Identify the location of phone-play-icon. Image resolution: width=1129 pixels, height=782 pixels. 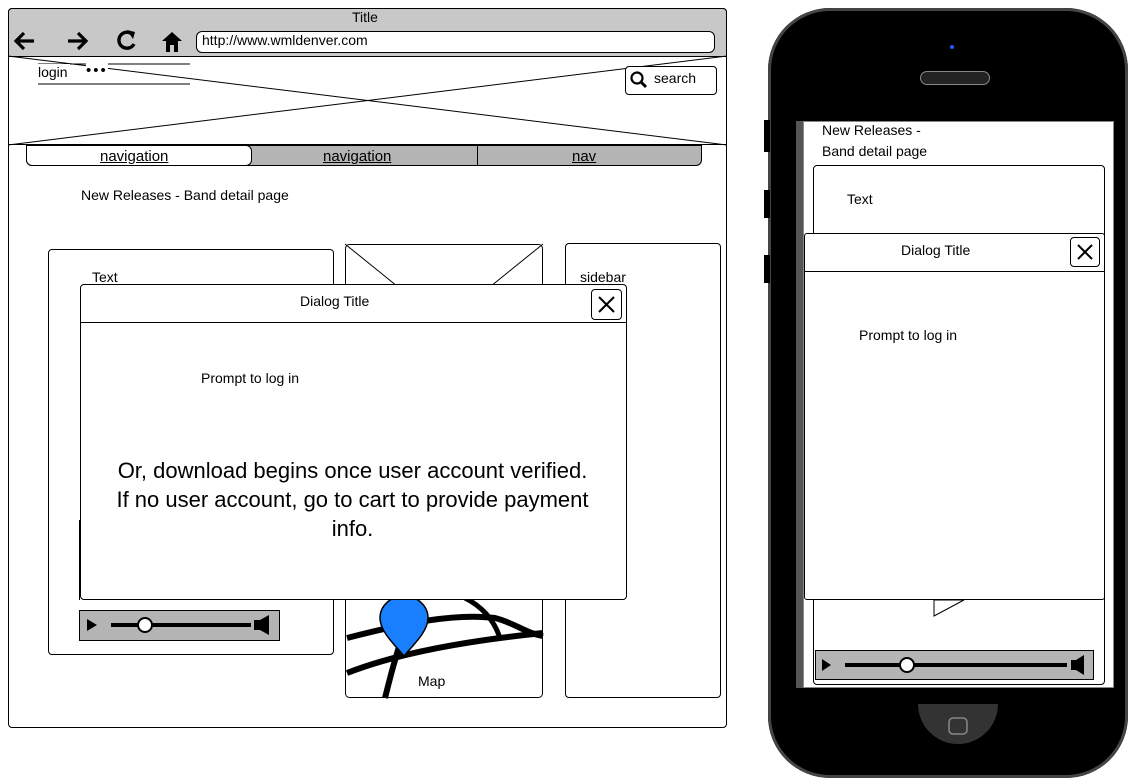
(949, 608).